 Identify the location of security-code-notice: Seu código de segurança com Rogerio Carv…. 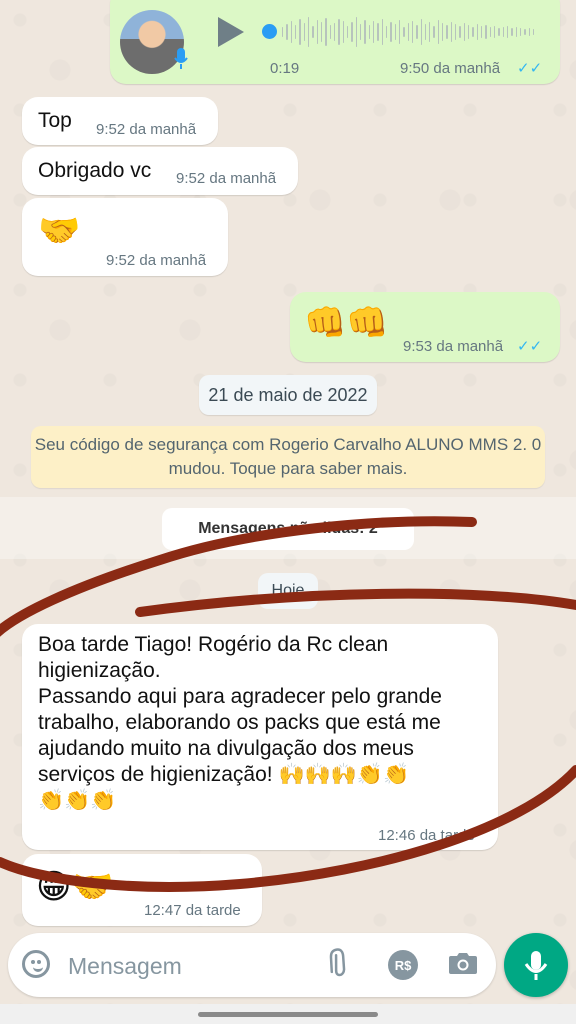
(288, 457).